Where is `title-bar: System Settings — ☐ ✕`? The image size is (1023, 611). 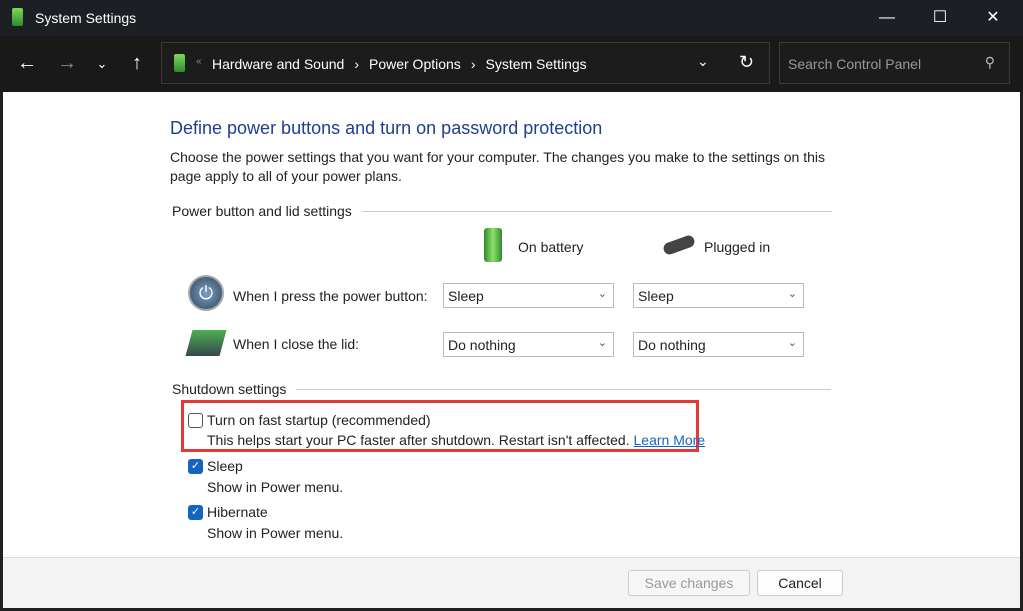 title-bar: System Settings — ☐ ✕ is located at coordinates (511, 18).